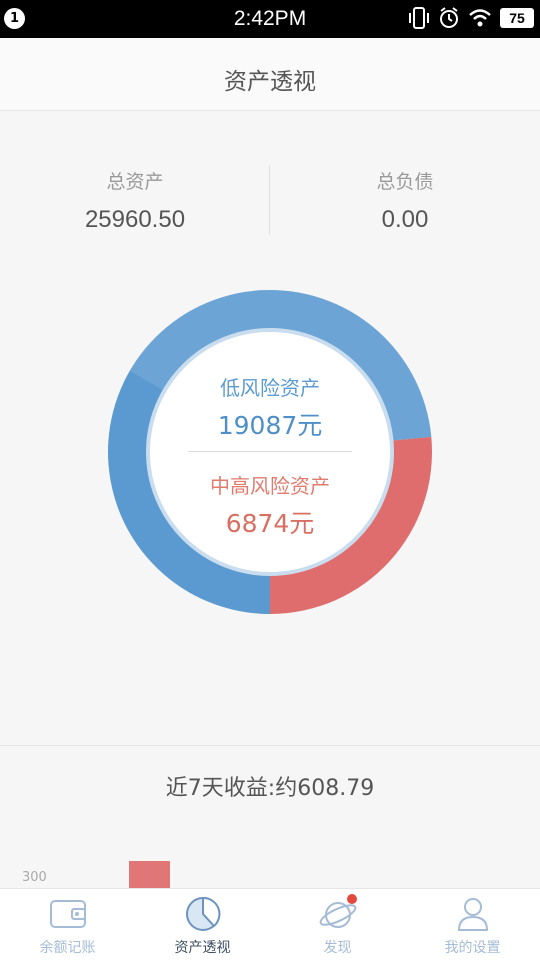  What do you see at coordinates (480, 18) in the screenshot?
I see `wifi-icon` at bounding box center [480, 18].